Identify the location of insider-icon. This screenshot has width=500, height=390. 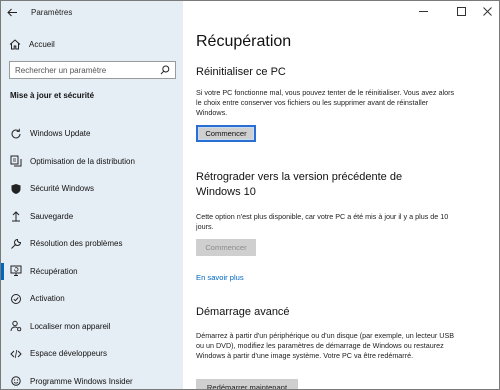
(15, 381).